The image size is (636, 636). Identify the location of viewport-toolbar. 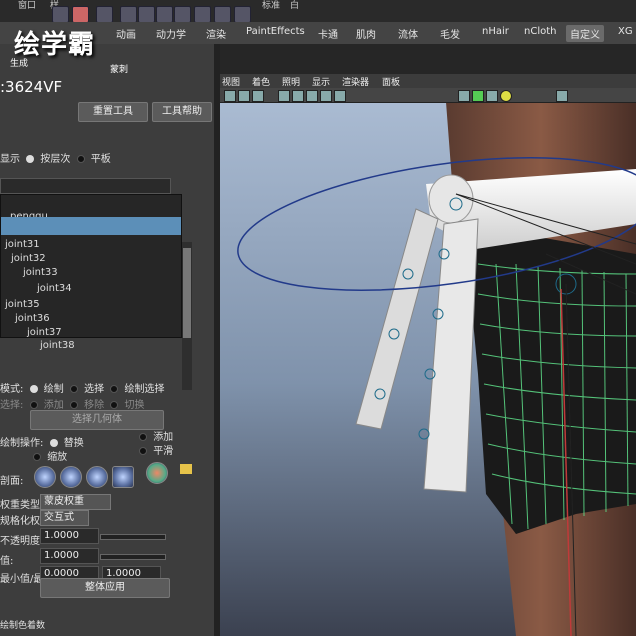
(426, 95).